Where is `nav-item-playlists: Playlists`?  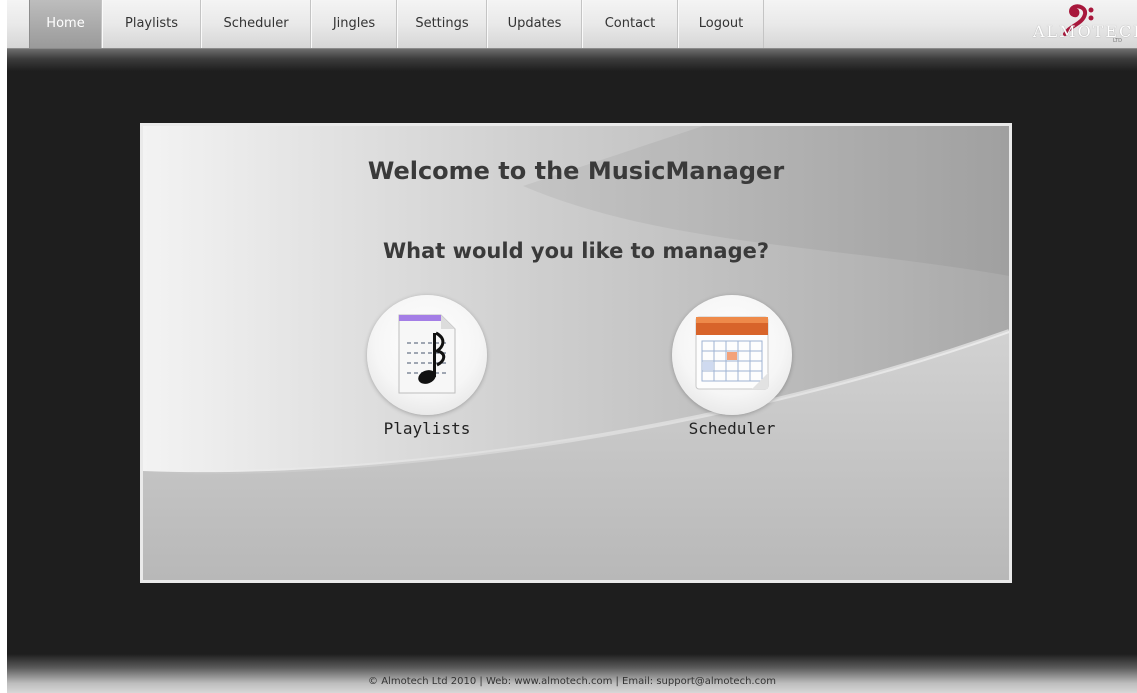
nav-item-playlists: Playlists is located at coordinates (151, 24).